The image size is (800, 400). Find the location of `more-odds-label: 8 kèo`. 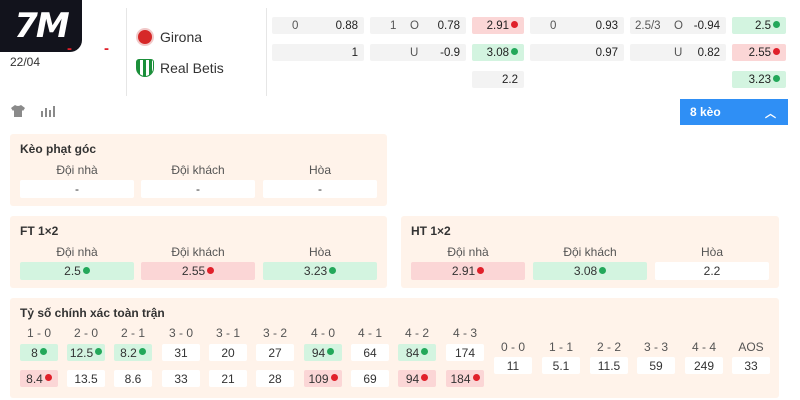

more-odds-label: 8 kèo is located at coordinates (705, 112).